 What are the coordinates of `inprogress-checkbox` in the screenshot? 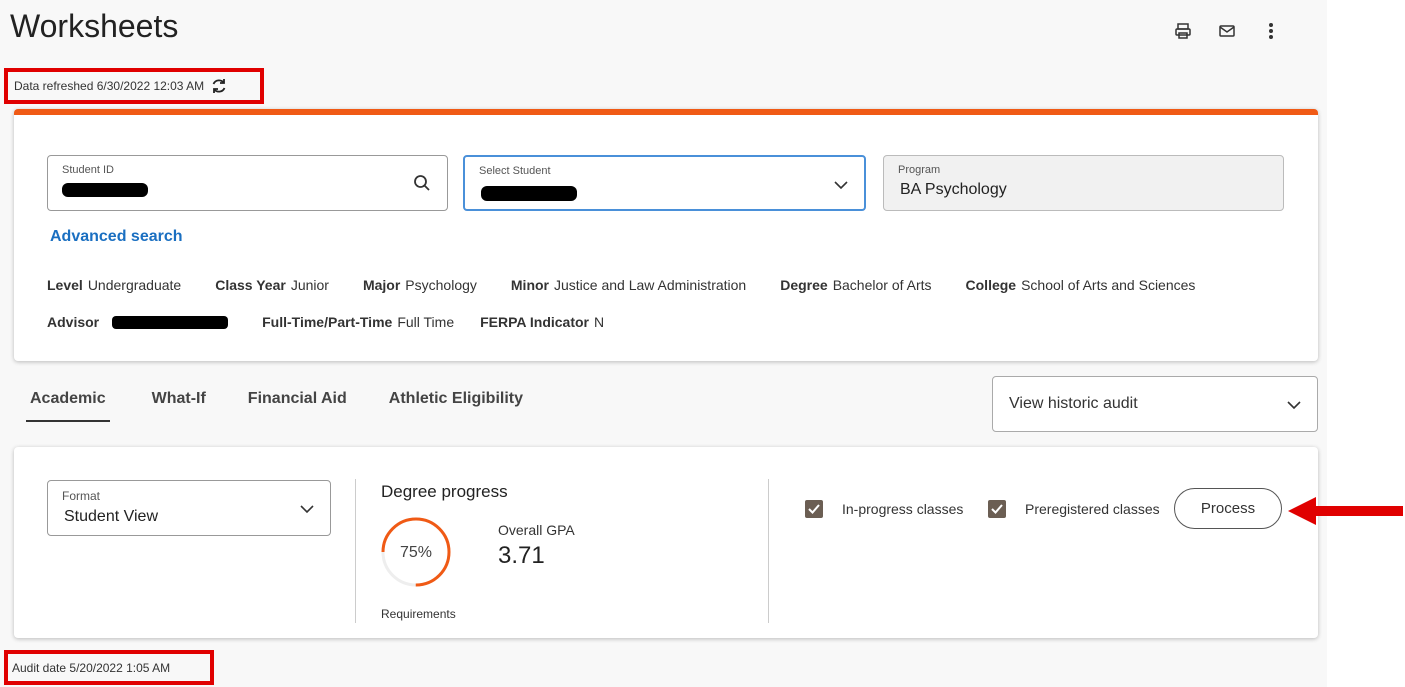 It's located at (814, 509).